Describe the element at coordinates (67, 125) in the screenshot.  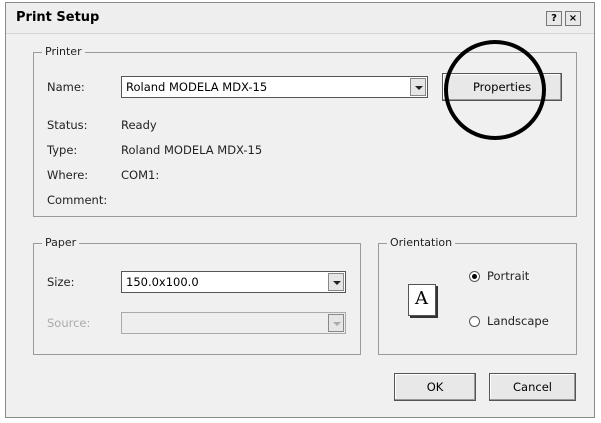
I see `status-label: Status:` at that location.